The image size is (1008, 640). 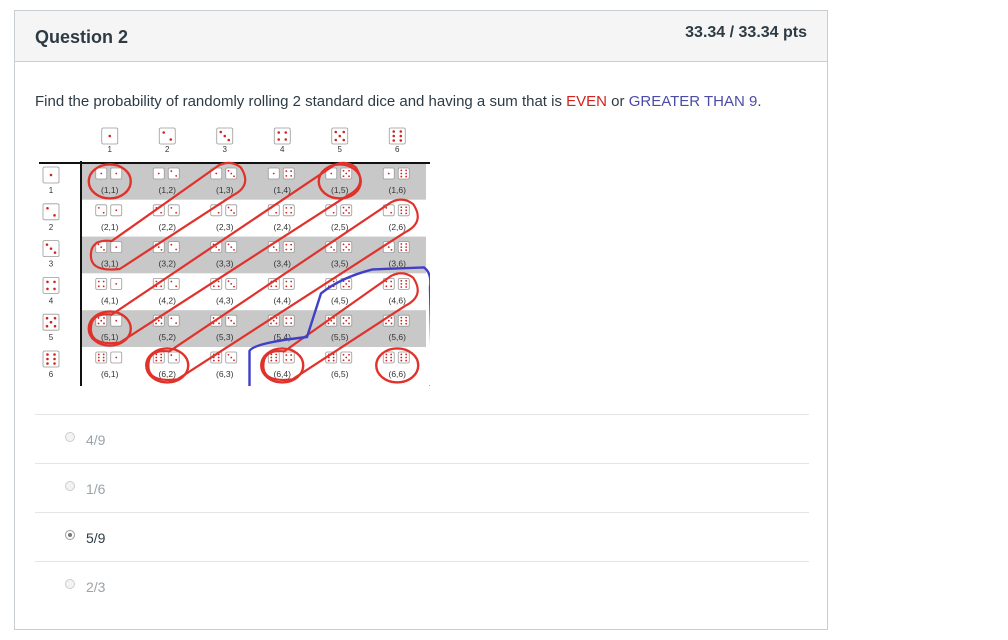 I want to click on column-header-label: 2, so click(x=167, y=149).